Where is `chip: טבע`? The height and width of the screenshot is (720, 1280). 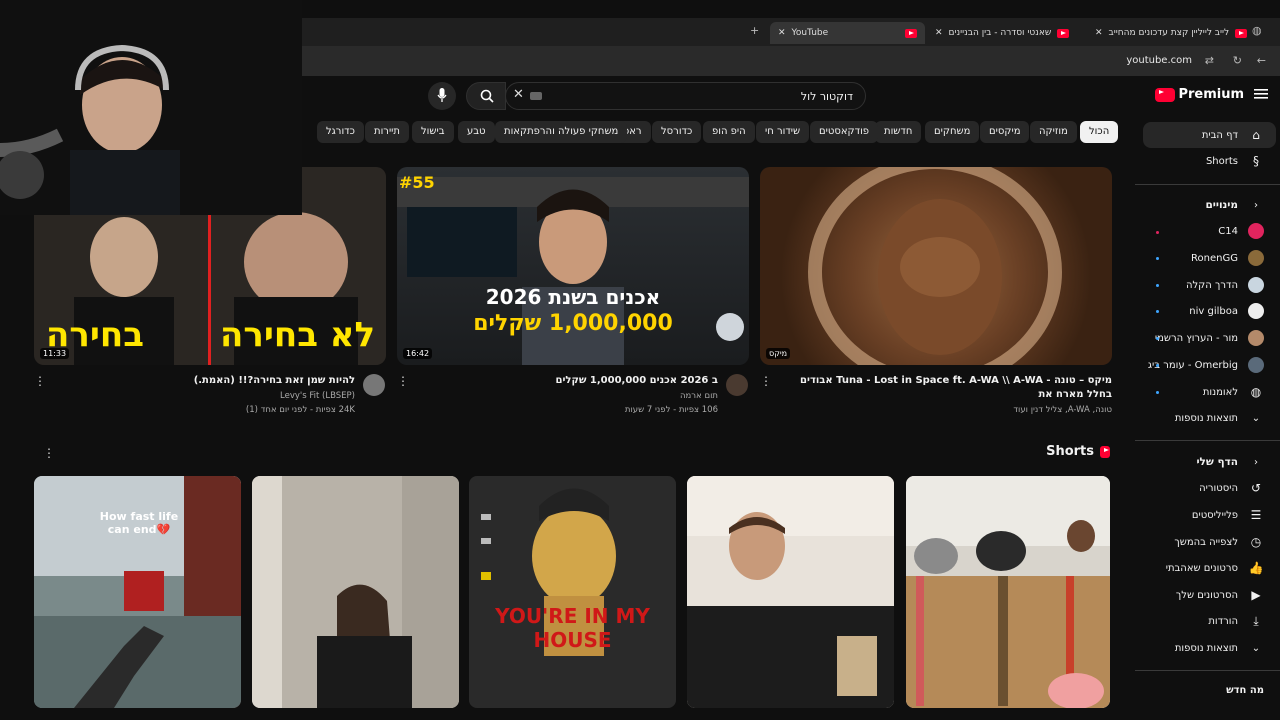 chip: טבע is located at coordinates (476, 132).